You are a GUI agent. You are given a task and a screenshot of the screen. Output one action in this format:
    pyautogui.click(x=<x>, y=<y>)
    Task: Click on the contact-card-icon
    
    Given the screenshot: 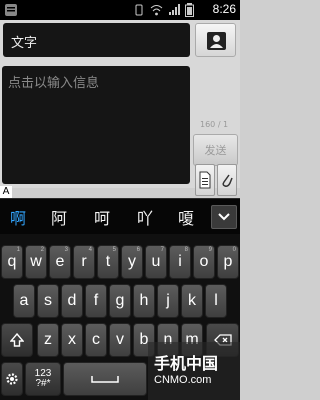 What is the action you would take?
    pyautogui.click(x=216, y=41)
    